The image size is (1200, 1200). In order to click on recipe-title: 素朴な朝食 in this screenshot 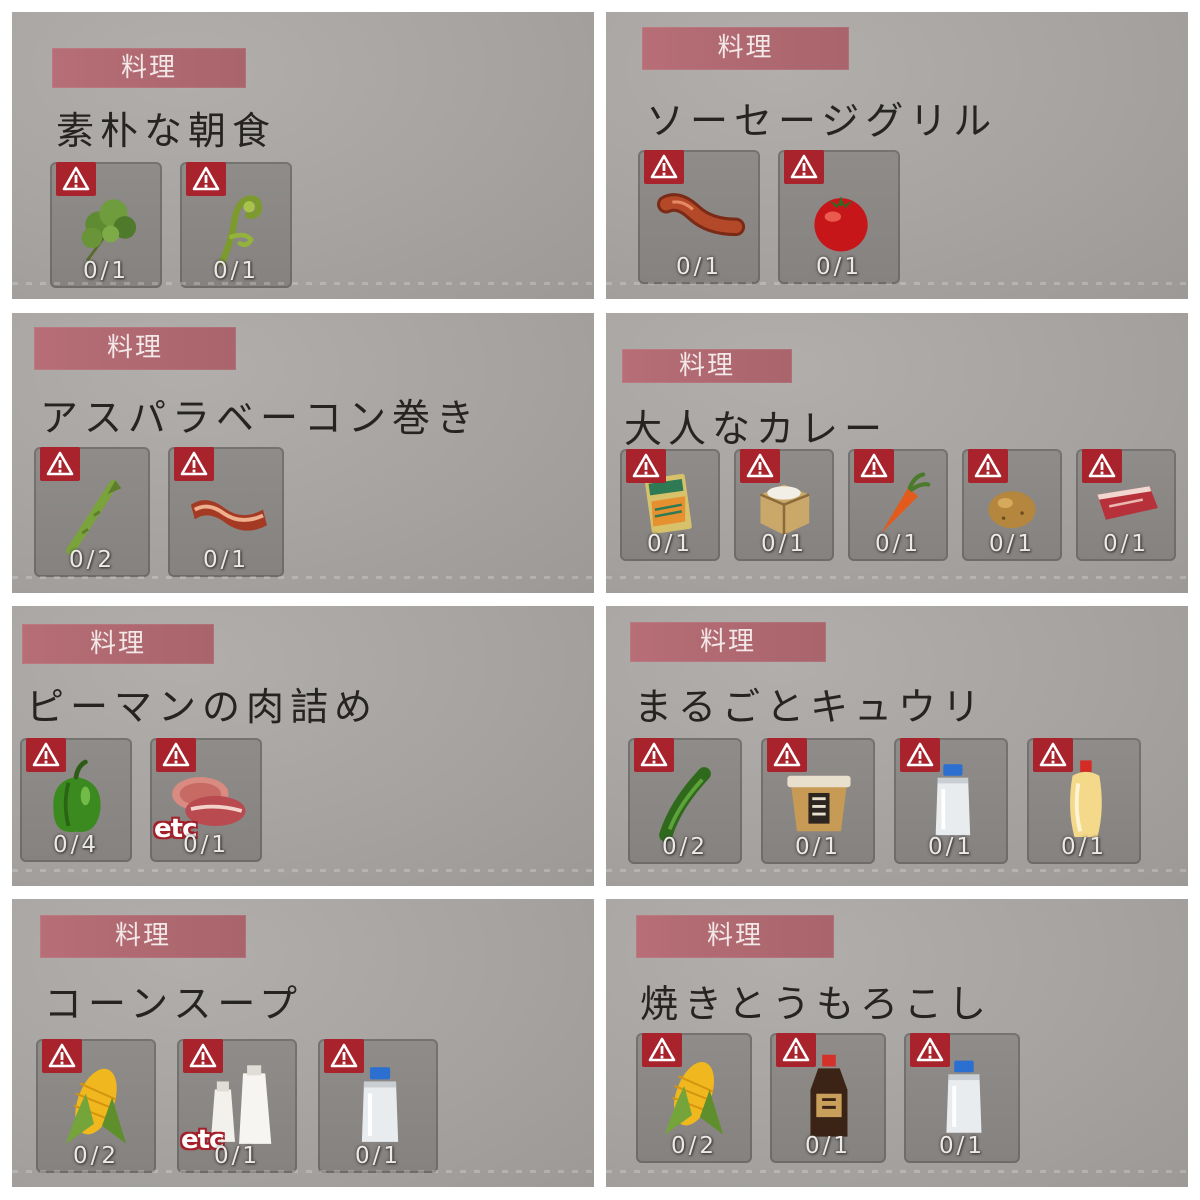, I will do `click(166, 131)`.